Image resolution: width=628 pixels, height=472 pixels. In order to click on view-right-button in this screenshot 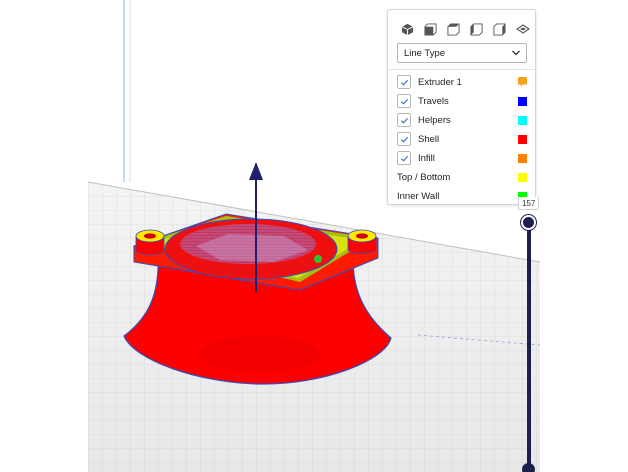, I will do `click(499, 29)`.